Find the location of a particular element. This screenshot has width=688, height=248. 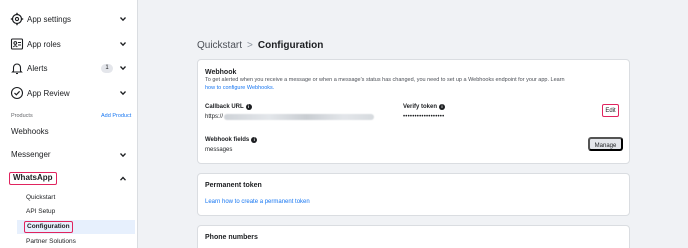

breadcrumb: Quickstart > Configuration is located at coordinates (260, 45).